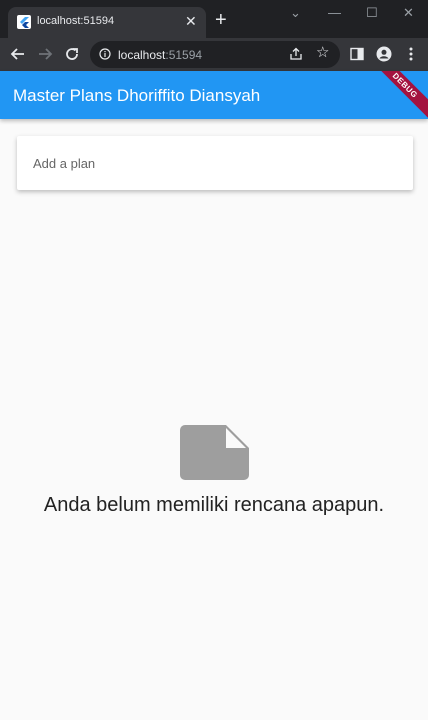  I want to click on app-bar: Master Plans Dhoriffito Diansyah DEBUG, so click(214, 95).